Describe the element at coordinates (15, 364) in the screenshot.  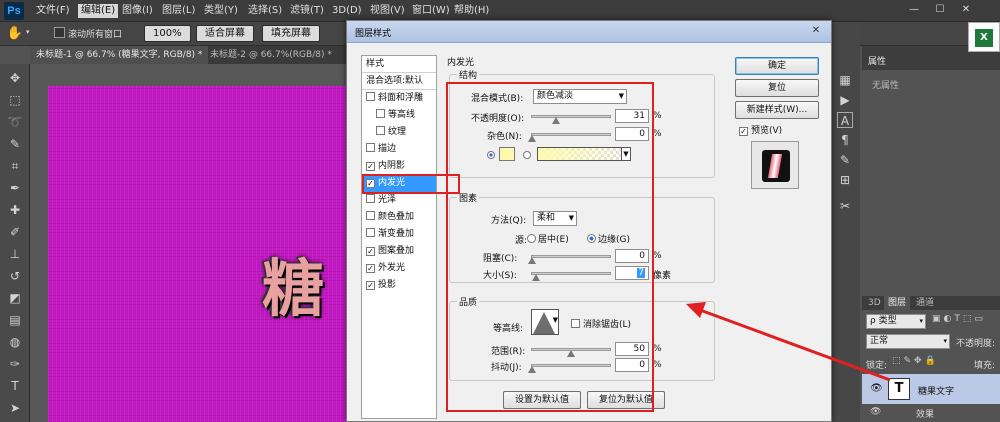
I see `pen-tool-icon: ✑` at that location.